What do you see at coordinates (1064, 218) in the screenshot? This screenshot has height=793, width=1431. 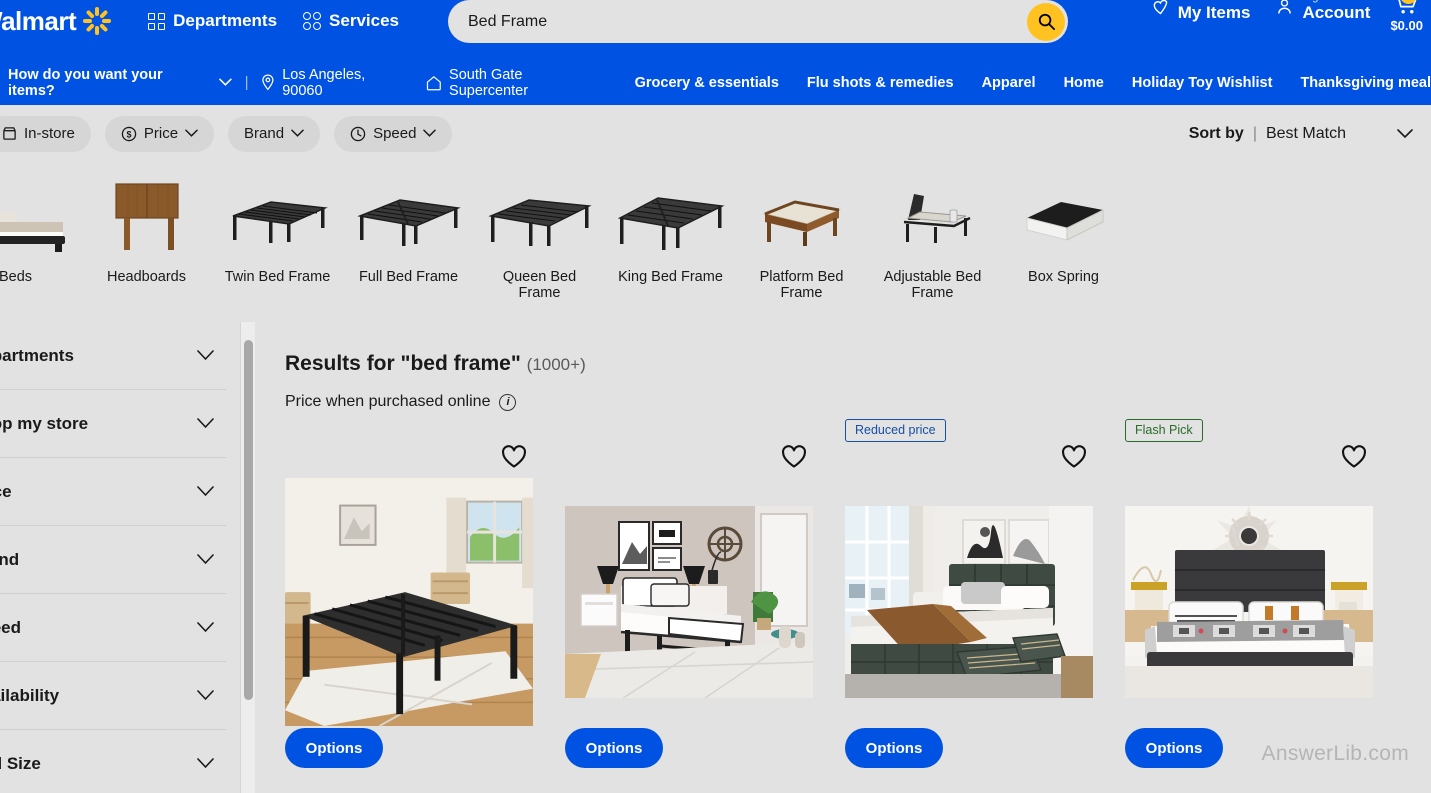 I see `box-spring-icon` at bounding box center [1064, 218].